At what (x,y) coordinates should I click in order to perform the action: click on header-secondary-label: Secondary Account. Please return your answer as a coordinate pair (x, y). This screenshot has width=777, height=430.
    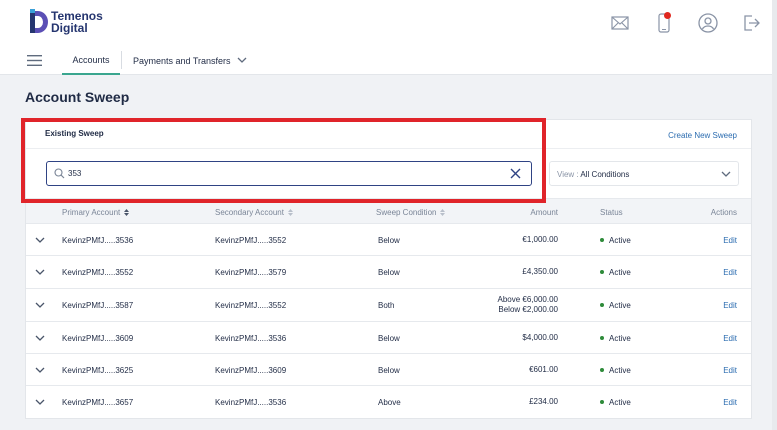
    Looking at the image, I should click on (249, 212).